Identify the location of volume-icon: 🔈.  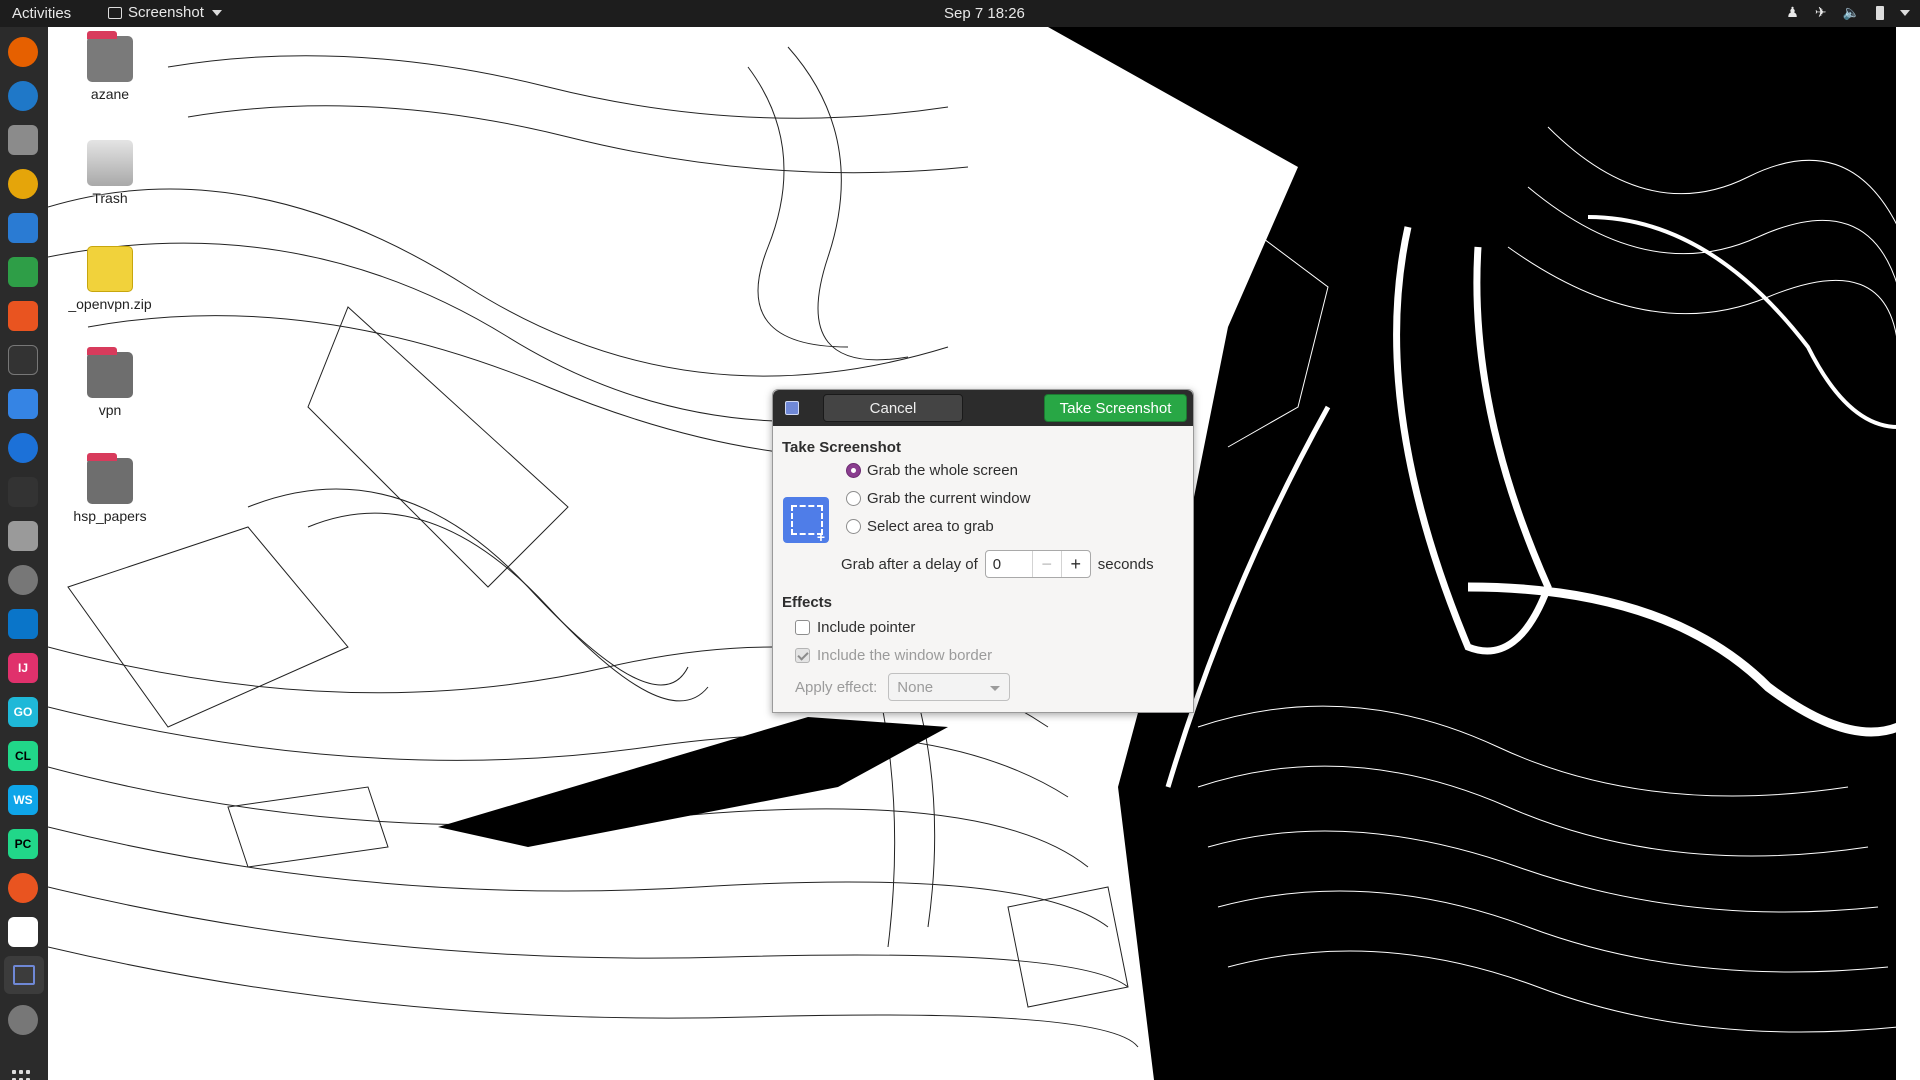
(1851, 12).